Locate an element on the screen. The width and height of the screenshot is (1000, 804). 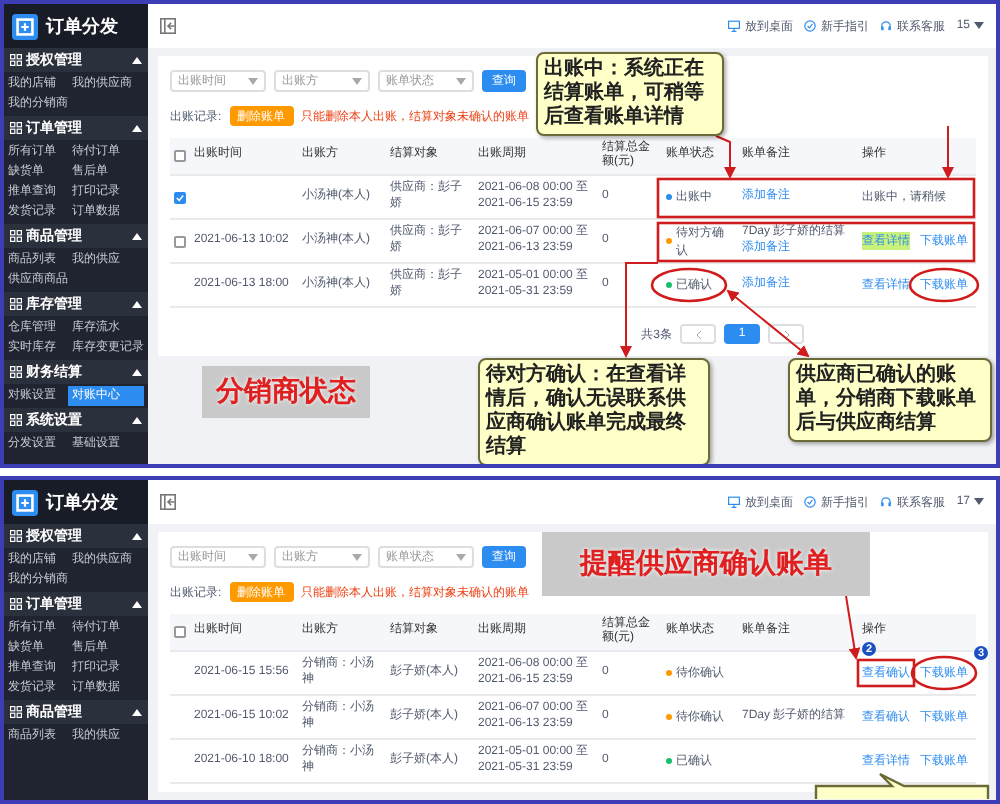
annotation-label: 提醒供应商确认账单 is located at coordinates (706, 564).